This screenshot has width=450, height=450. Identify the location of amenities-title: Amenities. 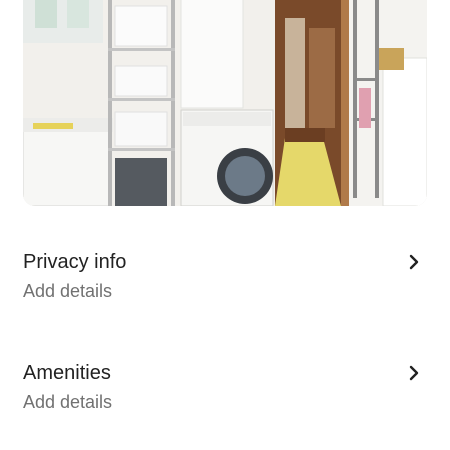
(67, 373).